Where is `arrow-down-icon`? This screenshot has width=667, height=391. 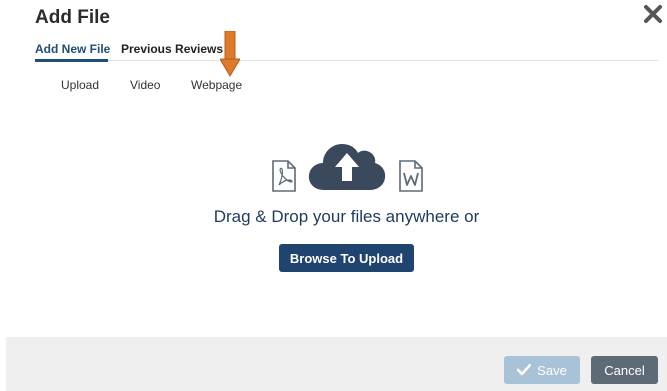
arrow-down-icon is located at coordinates (230, 54).